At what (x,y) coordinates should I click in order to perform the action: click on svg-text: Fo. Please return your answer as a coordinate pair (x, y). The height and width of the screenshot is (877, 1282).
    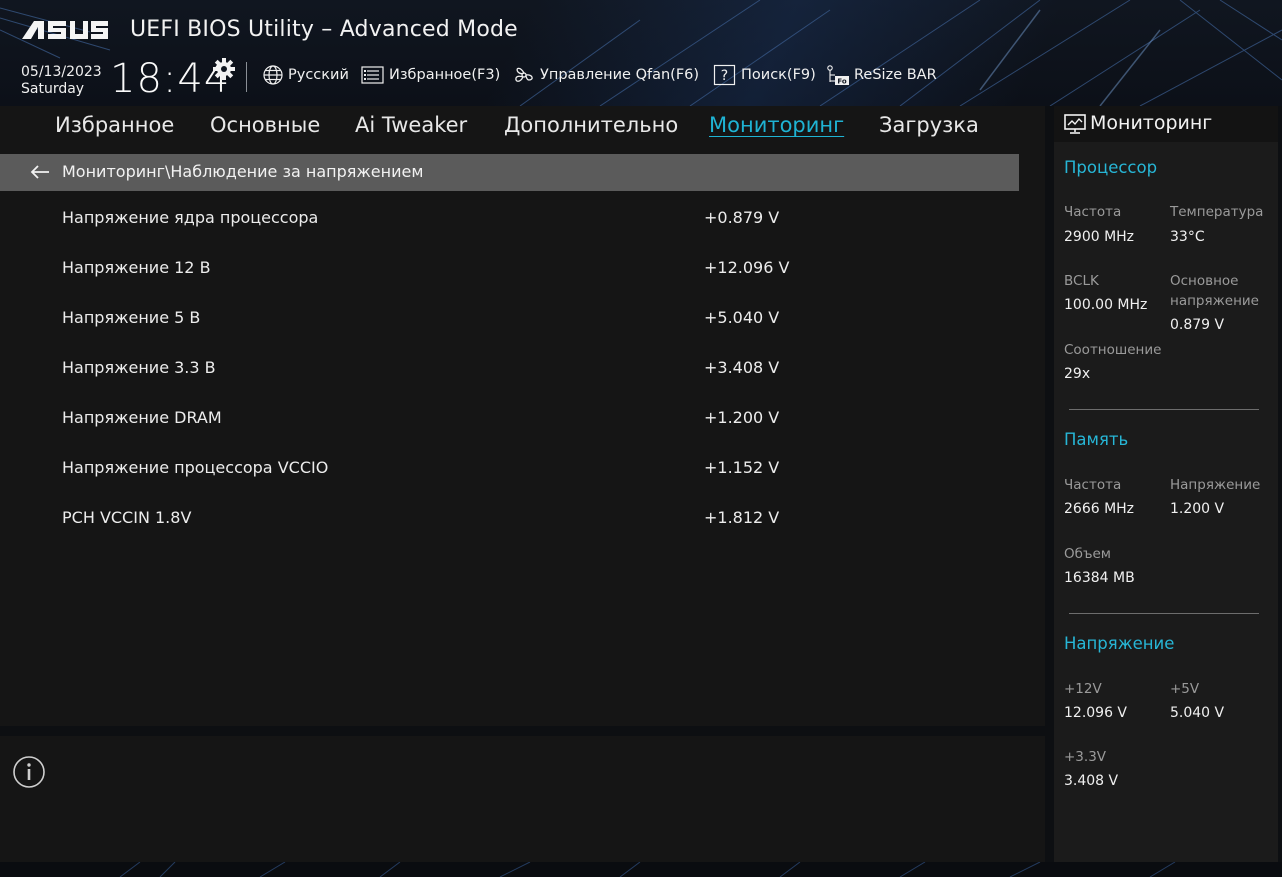
    Looking at the image, I should click on (841, 82).